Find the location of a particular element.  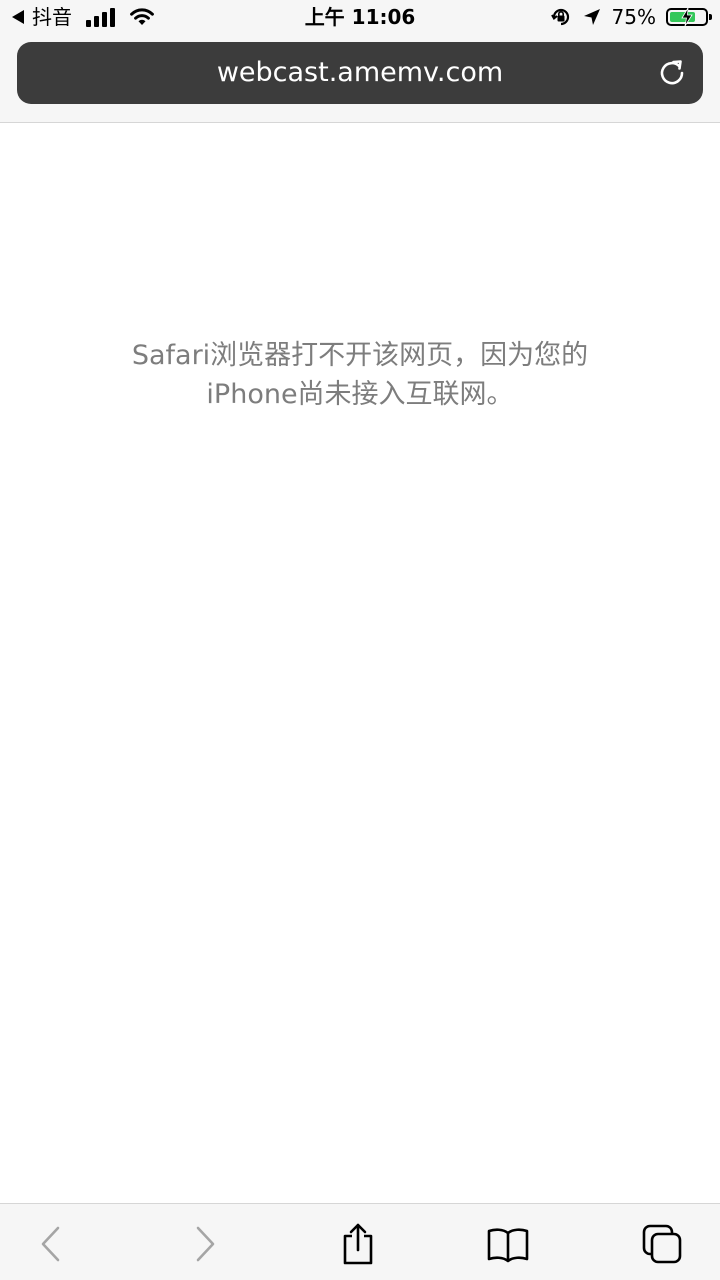

error-line-2: iPhone尚未接入互联网。 is located at coordinates (360, 394).